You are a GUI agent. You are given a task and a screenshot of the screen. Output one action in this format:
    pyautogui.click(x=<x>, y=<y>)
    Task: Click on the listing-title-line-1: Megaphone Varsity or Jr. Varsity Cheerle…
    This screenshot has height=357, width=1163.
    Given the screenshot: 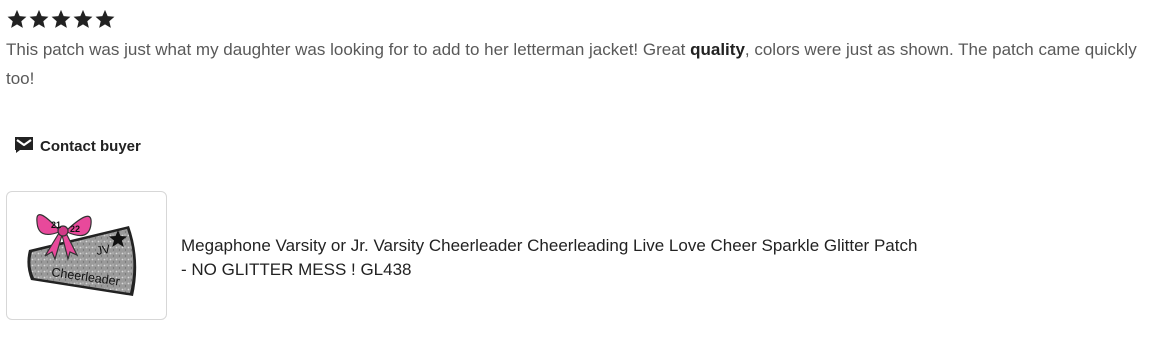 What is the action you would take?
    pyautogui.click(x=549, y=245)
    